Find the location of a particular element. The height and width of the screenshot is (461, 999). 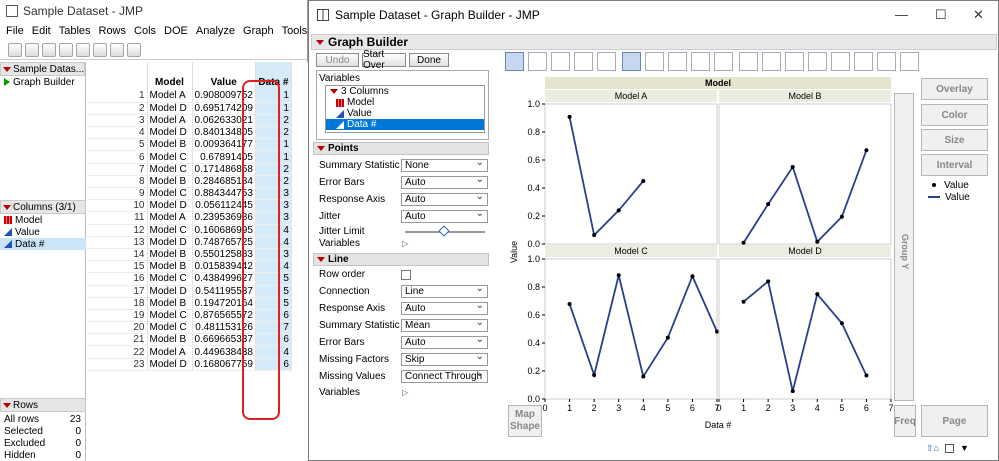

smoother-element-icon is located at coordinates (537, 61).